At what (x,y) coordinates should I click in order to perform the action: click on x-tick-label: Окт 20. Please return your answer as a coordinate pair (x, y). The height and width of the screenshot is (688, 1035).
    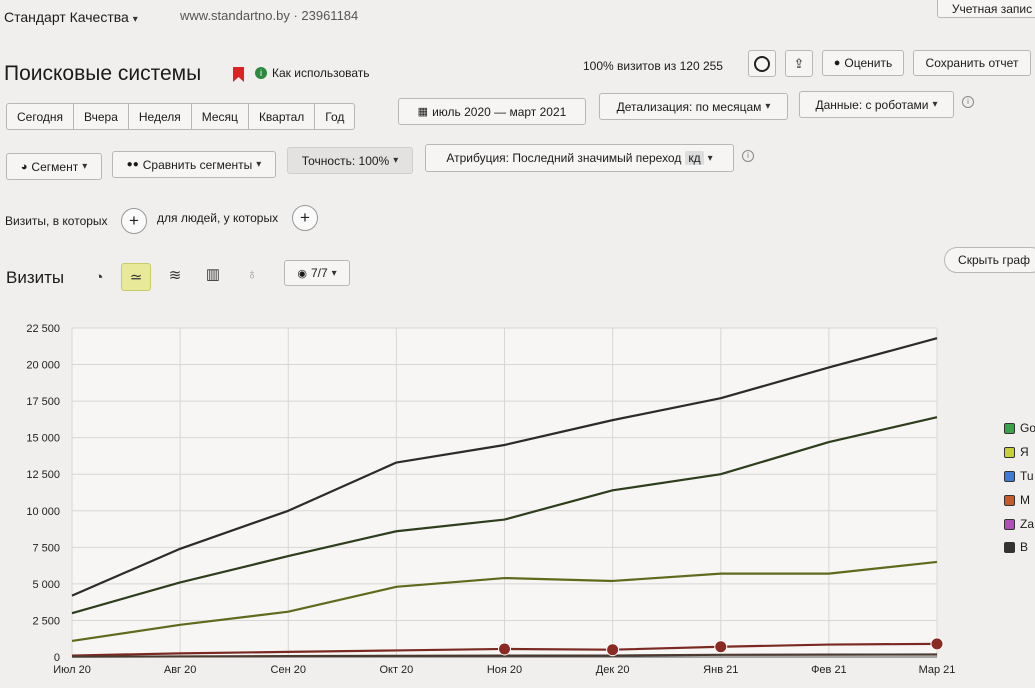
    Looking at the image, I should click on (396, 670).